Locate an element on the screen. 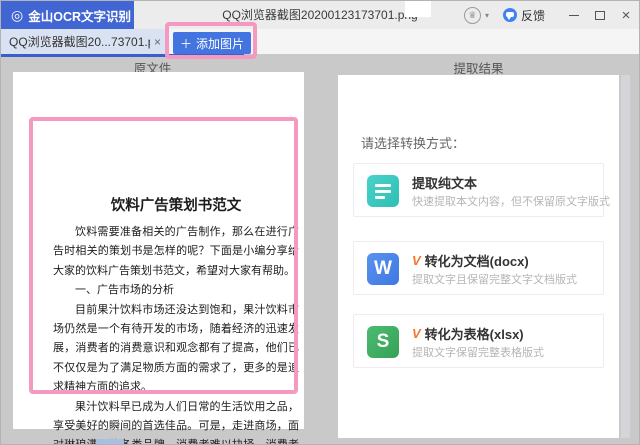  tab-close-icon: × is located at coordinates (157, 42).